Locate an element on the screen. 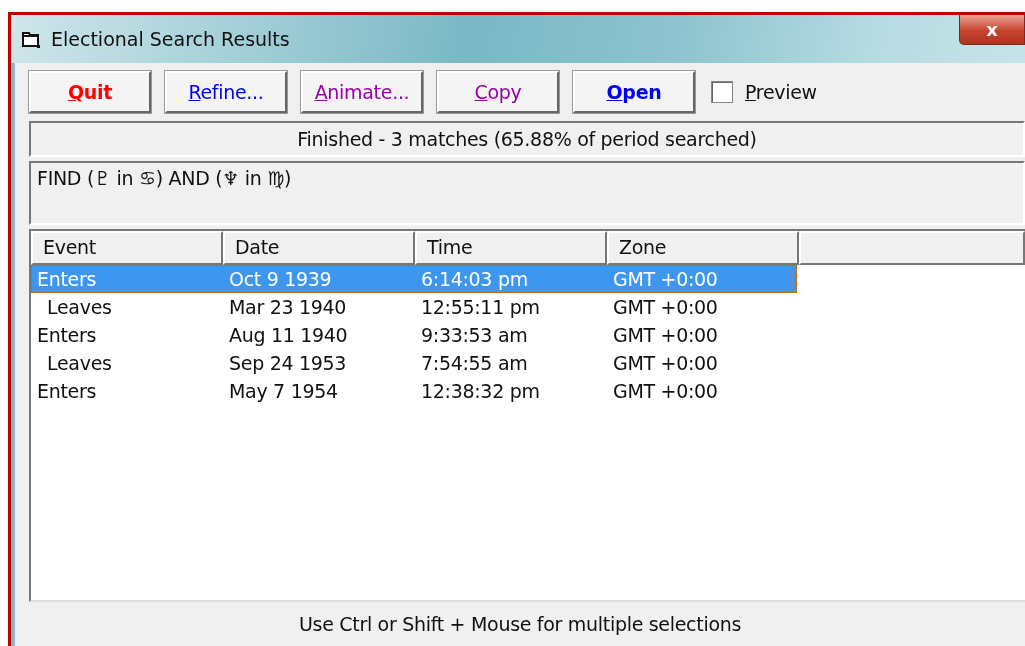 The image size is (1025, 646). table-cell-text: Mar 23 1940 is located at coordinates (288, 307).